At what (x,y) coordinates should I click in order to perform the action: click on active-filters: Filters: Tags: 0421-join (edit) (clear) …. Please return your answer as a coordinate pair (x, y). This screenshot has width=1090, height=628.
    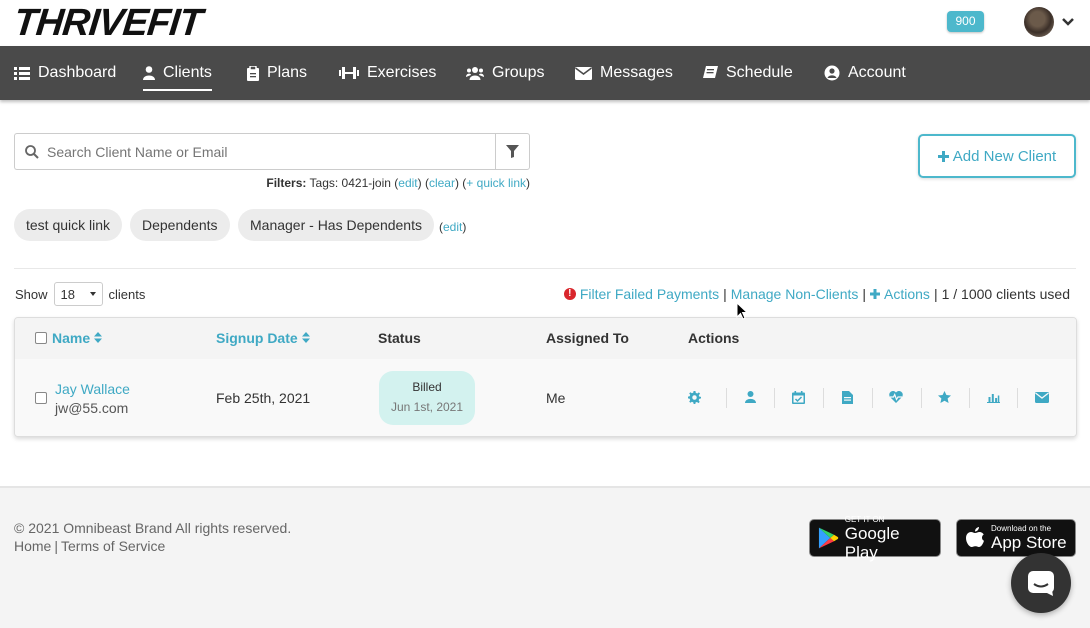
    Looking at the image, I should click on (398, 183).